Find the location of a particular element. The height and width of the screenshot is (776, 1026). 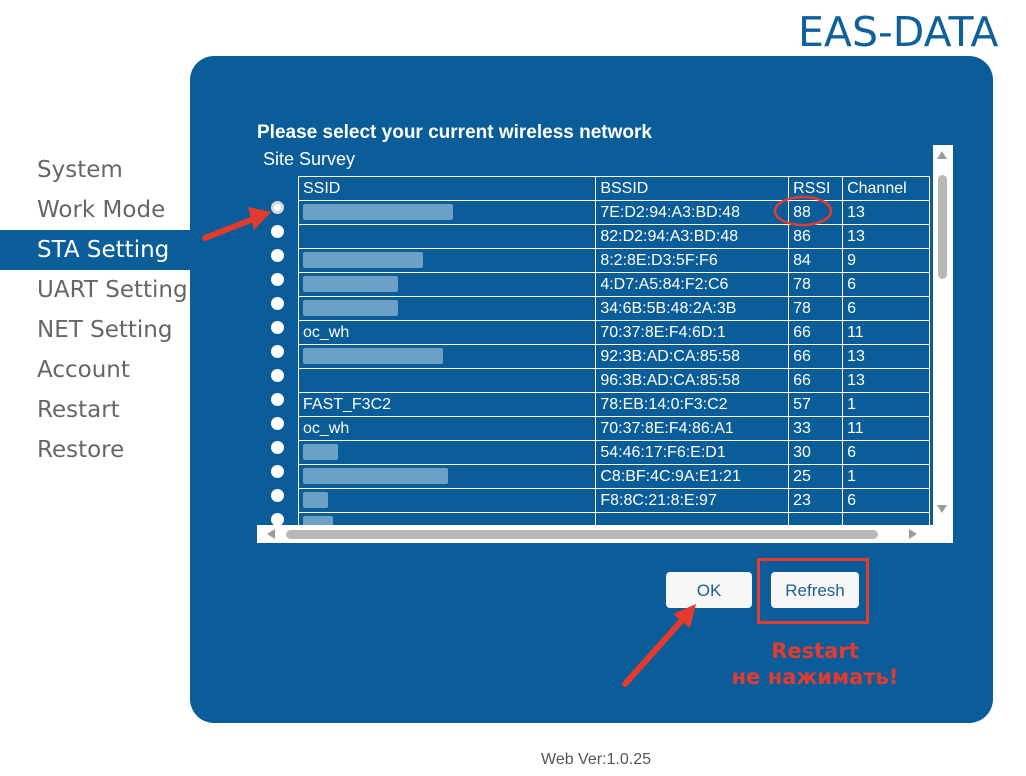

arrow-to-ok-button-icon is located at coordinates (659, 645).